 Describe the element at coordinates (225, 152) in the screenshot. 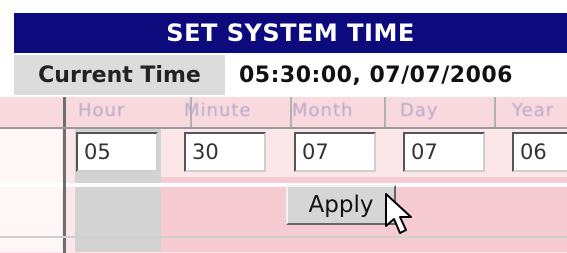

I see `minute-field: 30` at that location.